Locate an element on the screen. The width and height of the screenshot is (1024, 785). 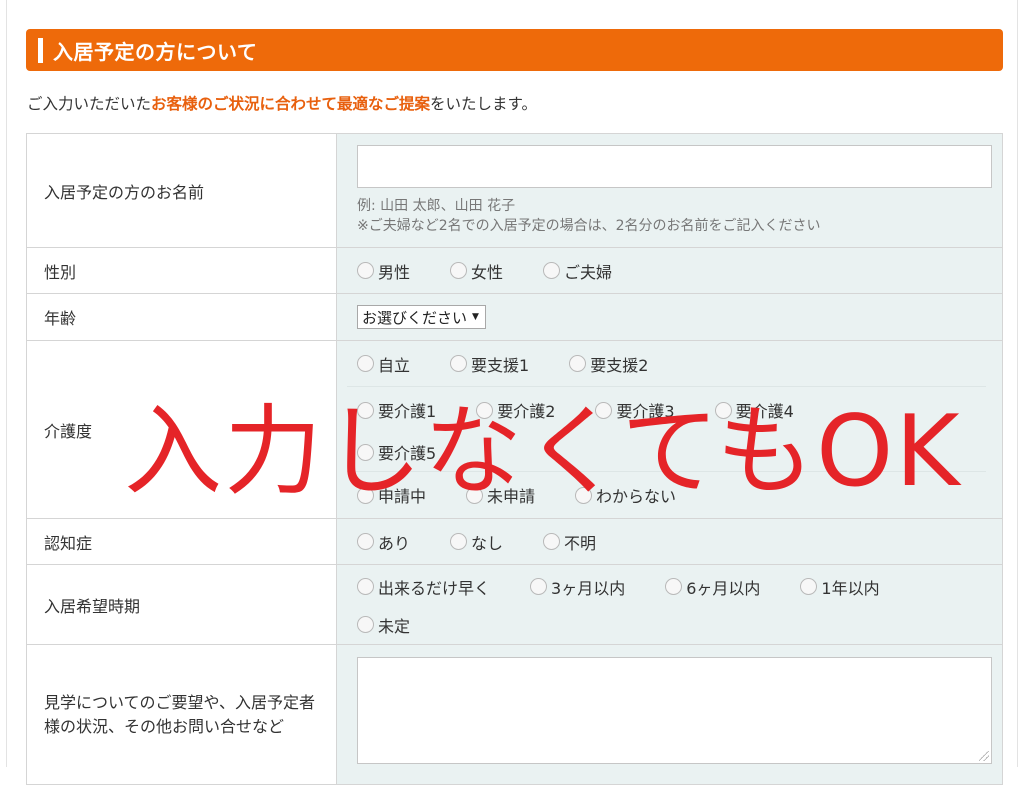
dropdown-arrow-icon: ▼ is located at coordinates (475, 317).